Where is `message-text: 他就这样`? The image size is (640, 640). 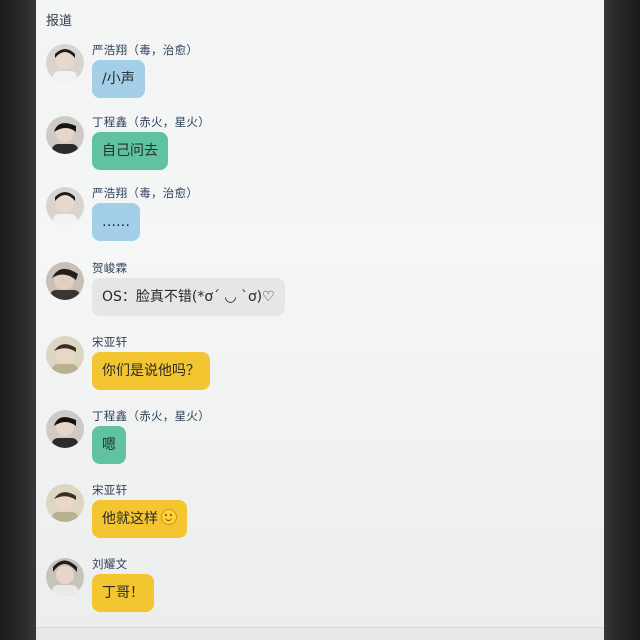
message-text: 他就这样 is located at coordinates (130, 519).